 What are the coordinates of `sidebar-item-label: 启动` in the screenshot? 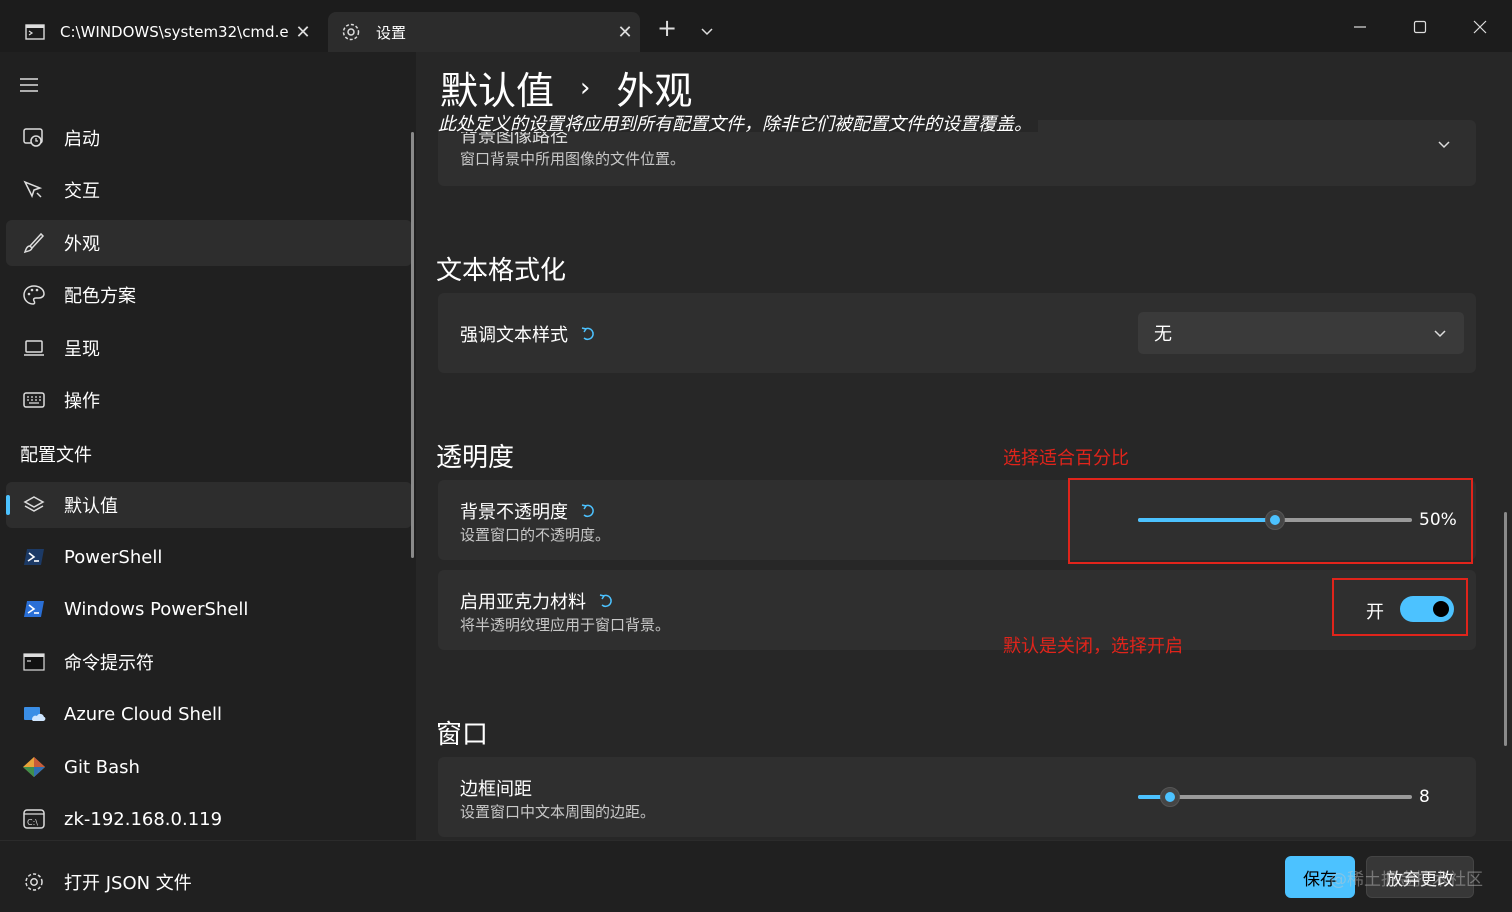 It's located at (82, 139).